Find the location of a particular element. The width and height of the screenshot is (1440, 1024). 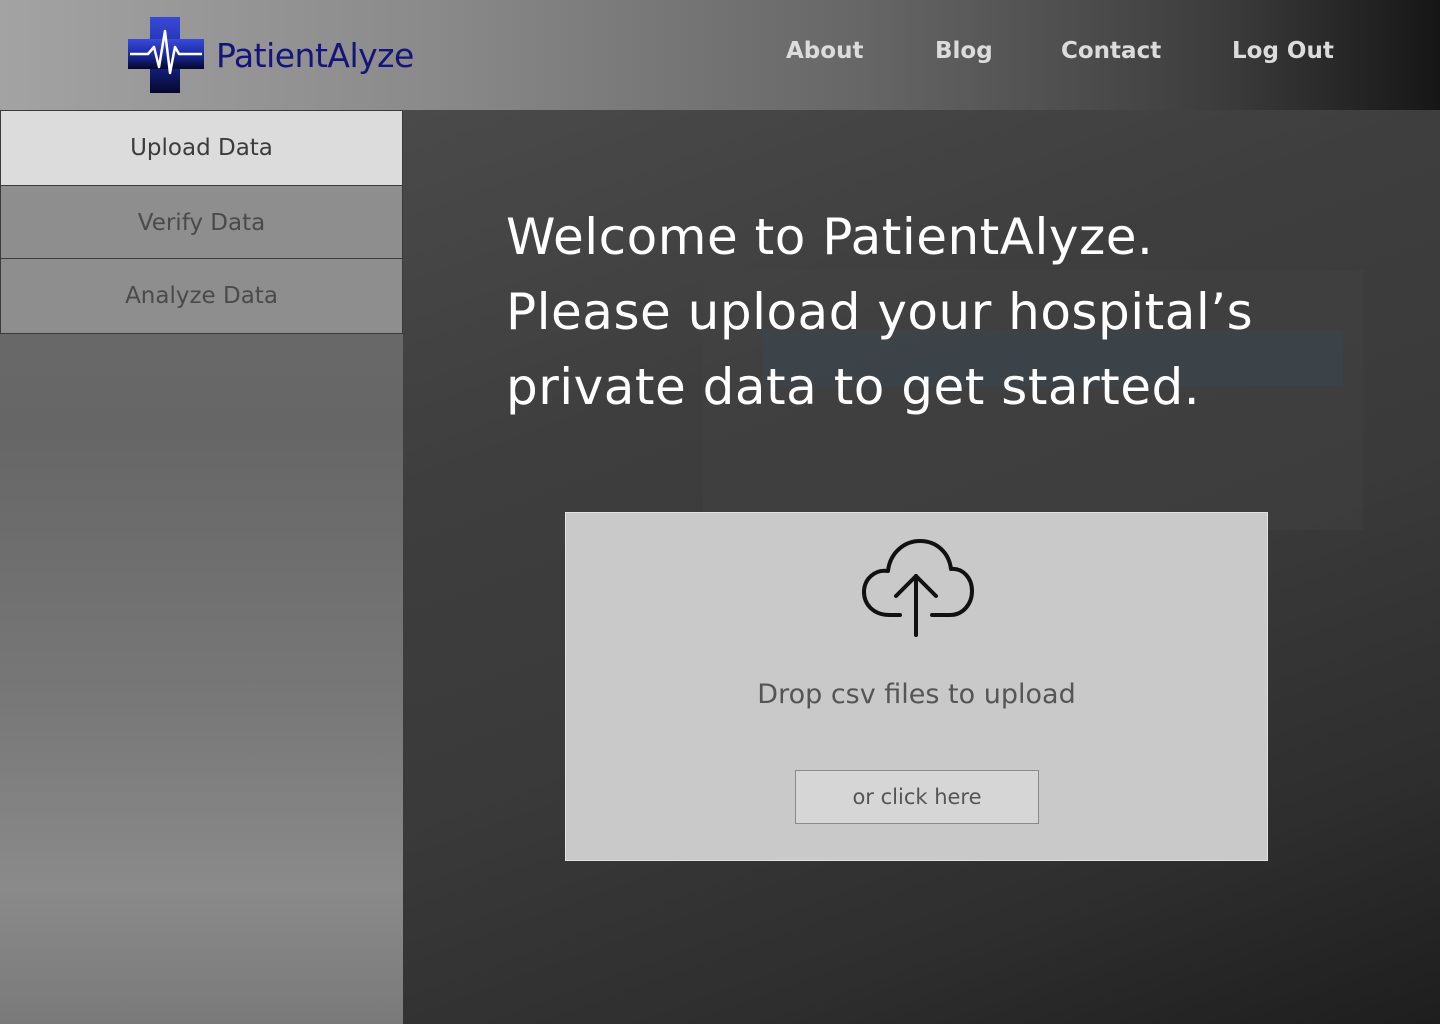

nav-blog-link: Blog is located at coordinates (964, 51).